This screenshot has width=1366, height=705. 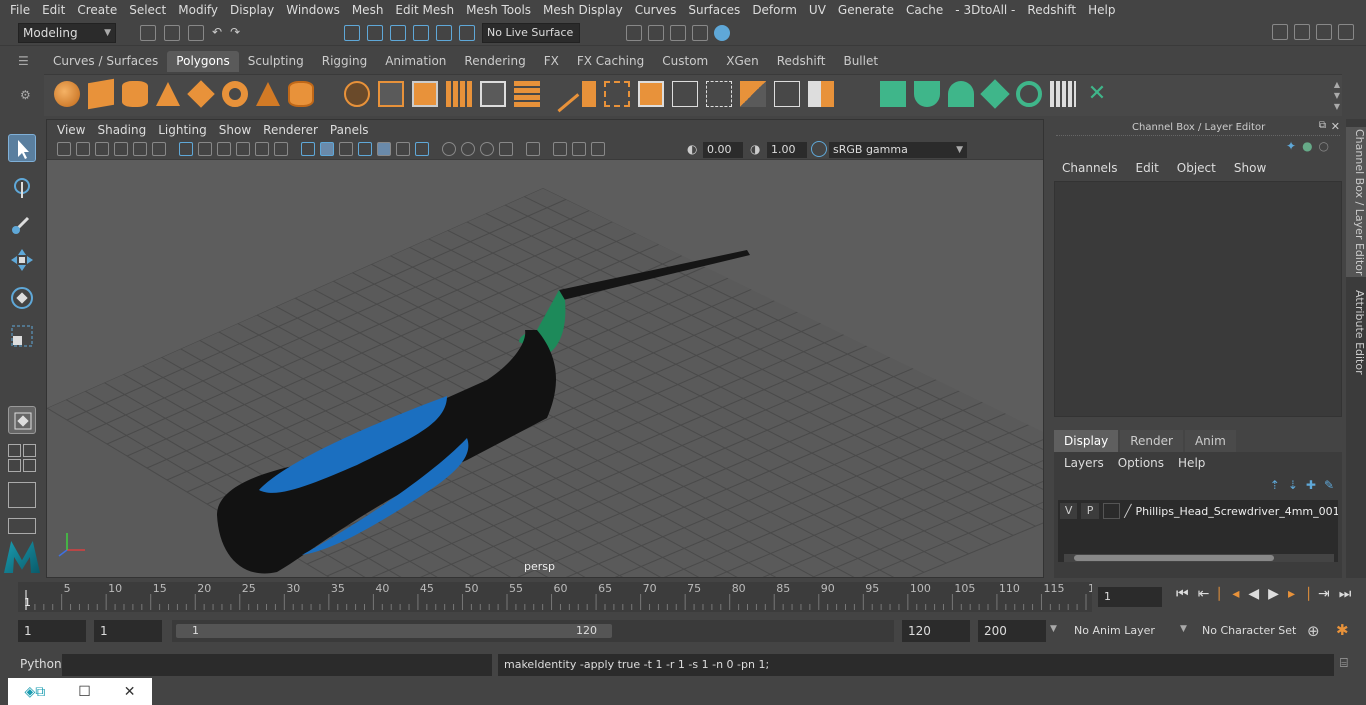 What do you see at coordinates (308, 149) in the screenshot?
I see `wireframe-icon` at bounding box center [308, 149].